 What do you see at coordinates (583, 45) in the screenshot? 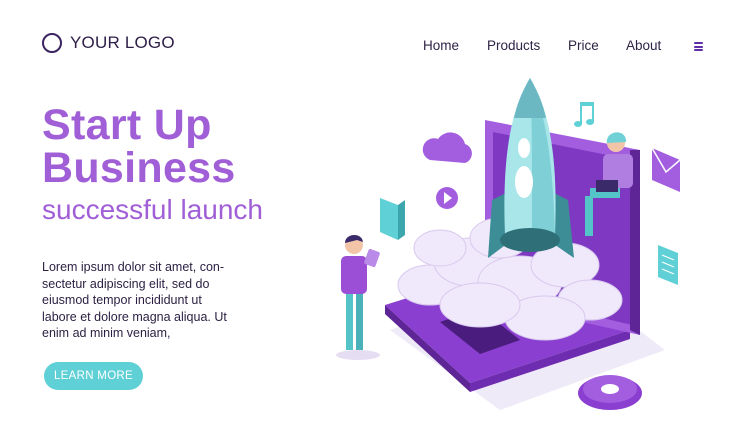
I see `nav-item-price: Price` at bounding box center [583, 45].